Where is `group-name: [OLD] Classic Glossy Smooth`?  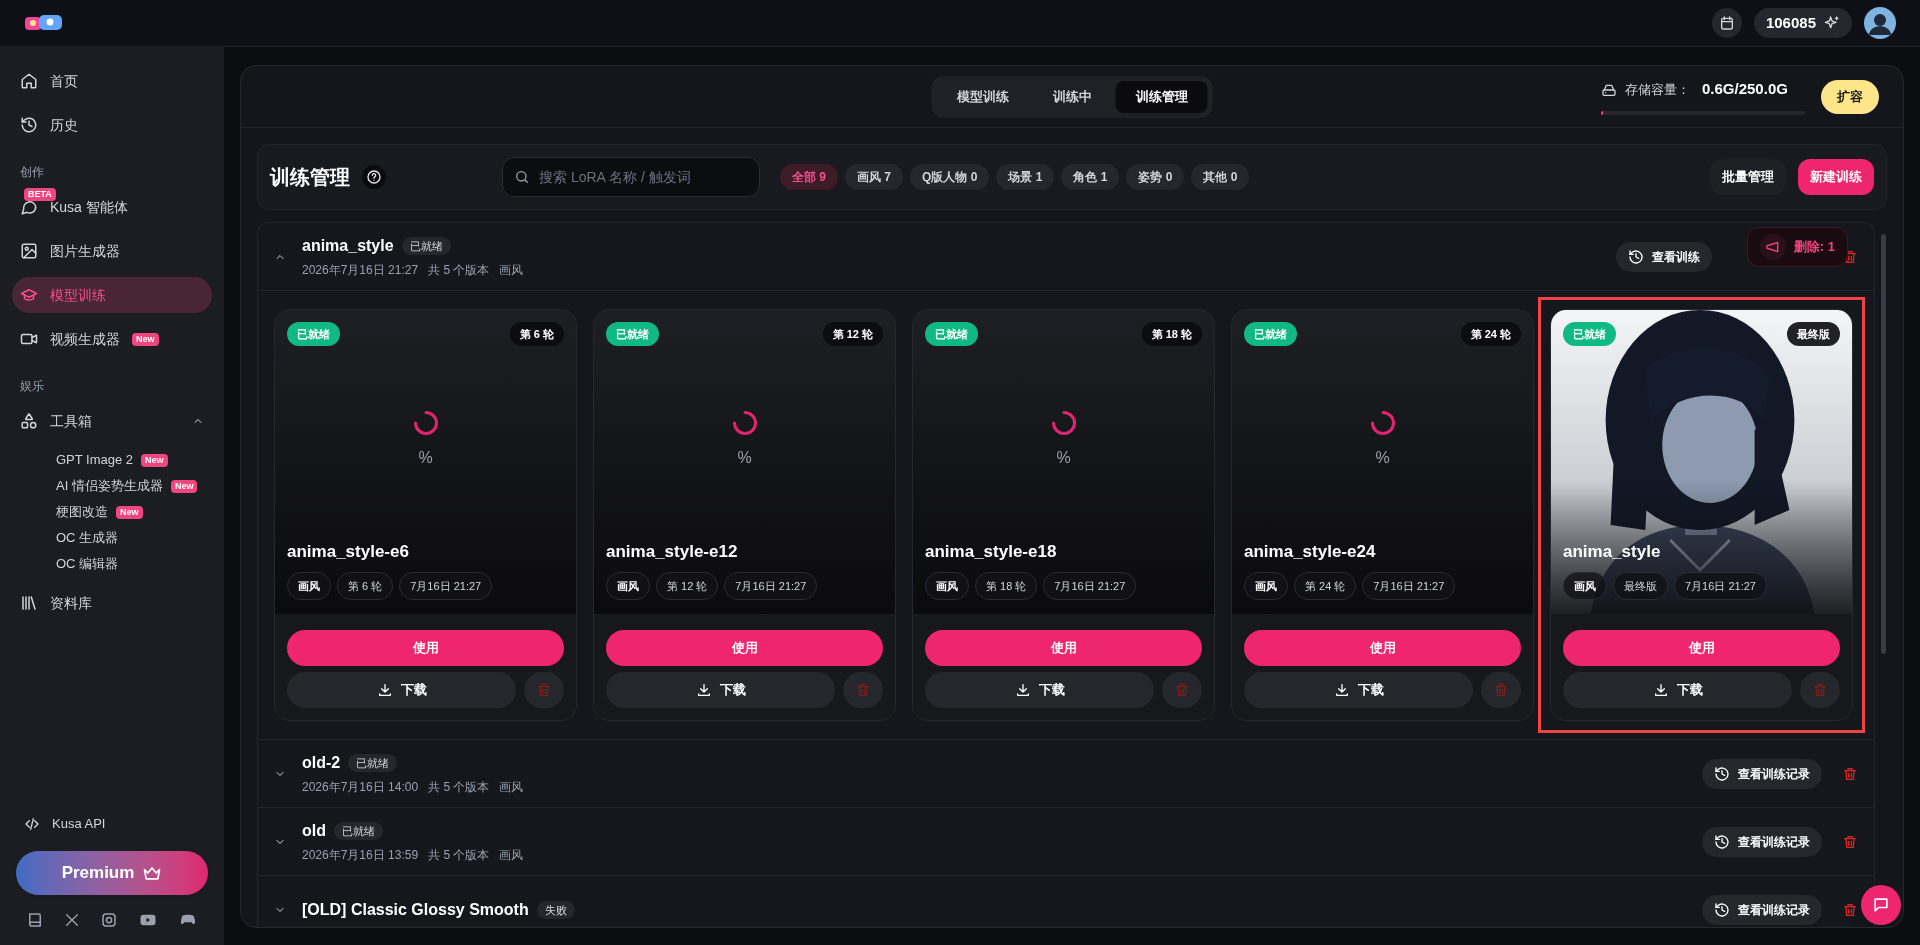
group-name: [OLD] Classic Glossy Smooth is located at coordinates (415, 909).